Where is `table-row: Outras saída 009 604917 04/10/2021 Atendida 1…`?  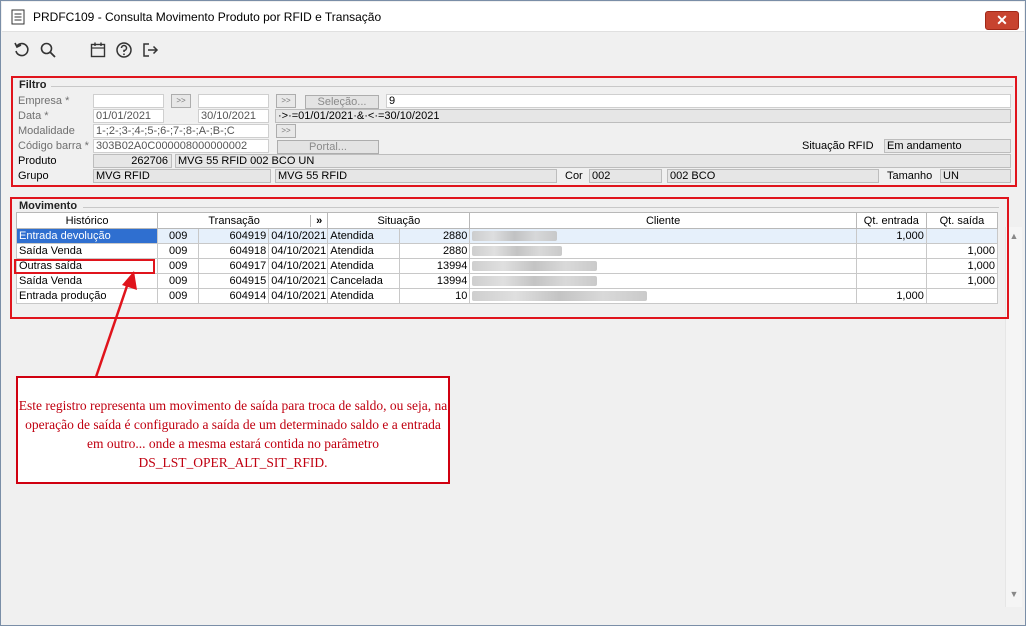 table-row: Outras saída 009 604917 04/10/2021 Atendida 1… is located at coordinates (507, 266).